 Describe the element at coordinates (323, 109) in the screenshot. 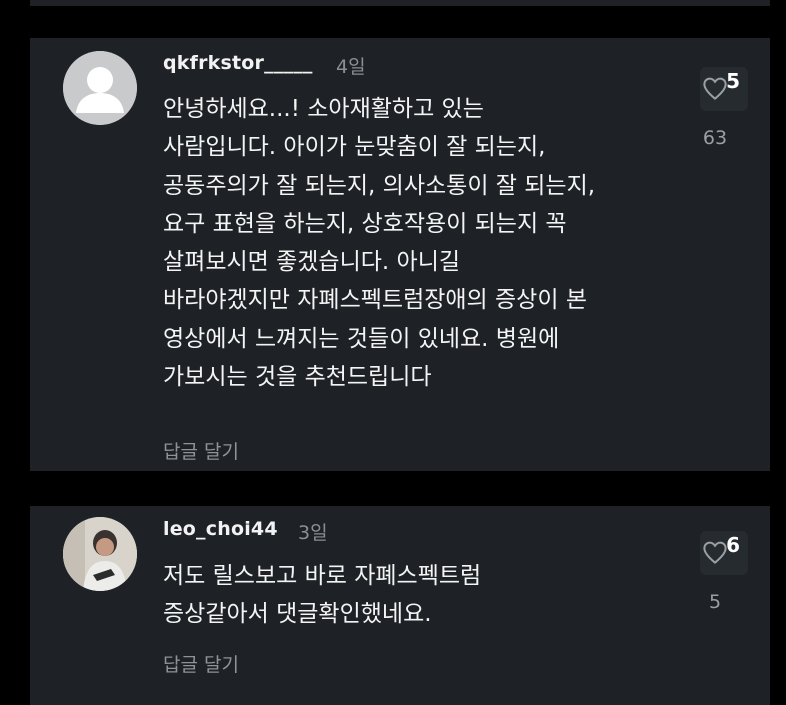

I see `comment-text-line: 안녕하세요...! 소아재활하고 있는` at that location.